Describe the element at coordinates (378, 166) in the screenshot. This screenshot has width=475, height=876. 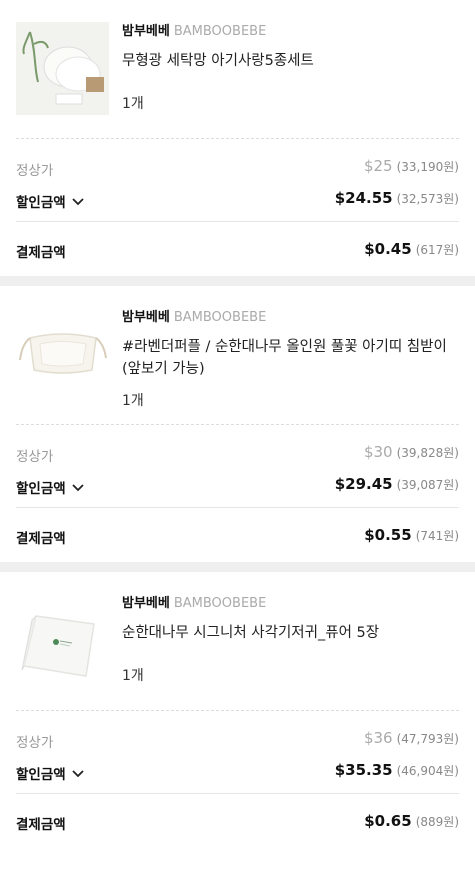
I see `regular-price: $25` at that location.